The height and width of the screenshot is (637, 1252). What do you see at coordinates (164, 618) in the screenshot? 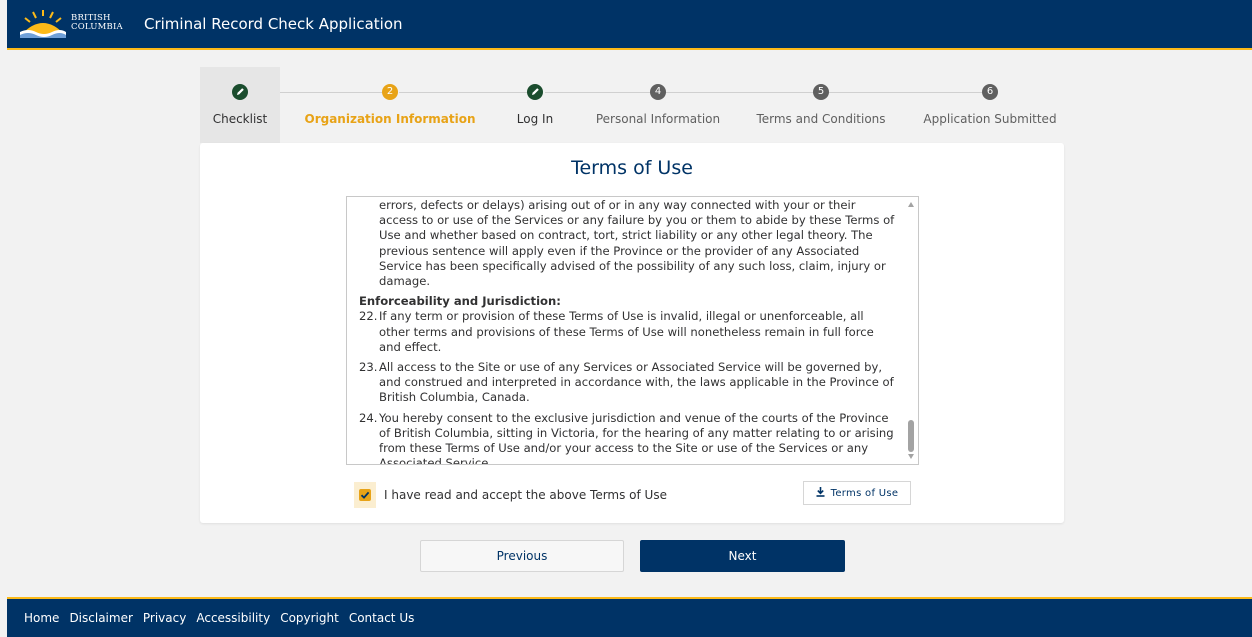
I see `footer-link-privacy: Privacy` at bounding box center [164, 618].